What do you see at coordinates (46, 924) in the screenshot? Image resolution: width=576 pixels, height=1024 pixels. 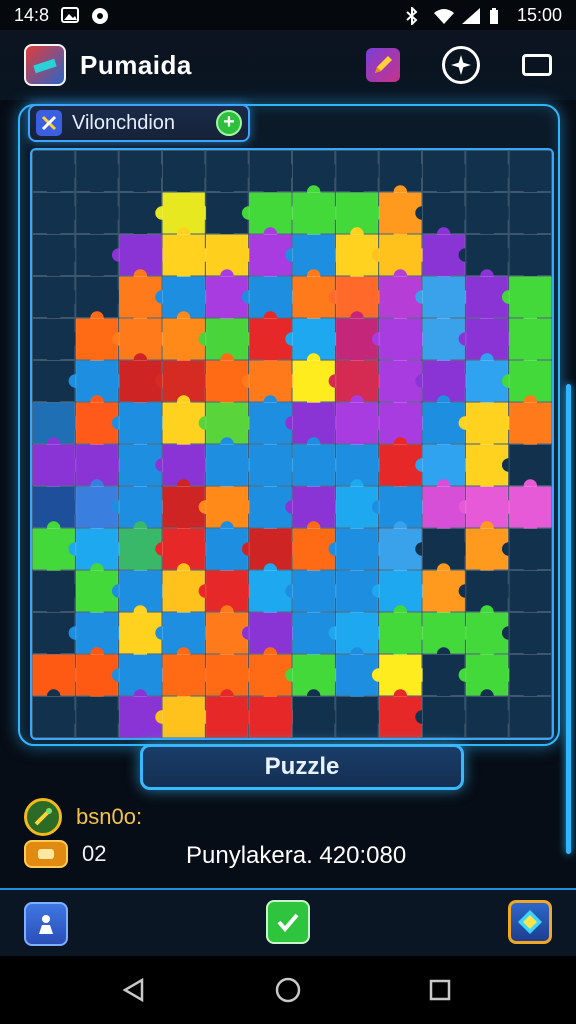 I see `person-icon` at bounding box center [46, 924].